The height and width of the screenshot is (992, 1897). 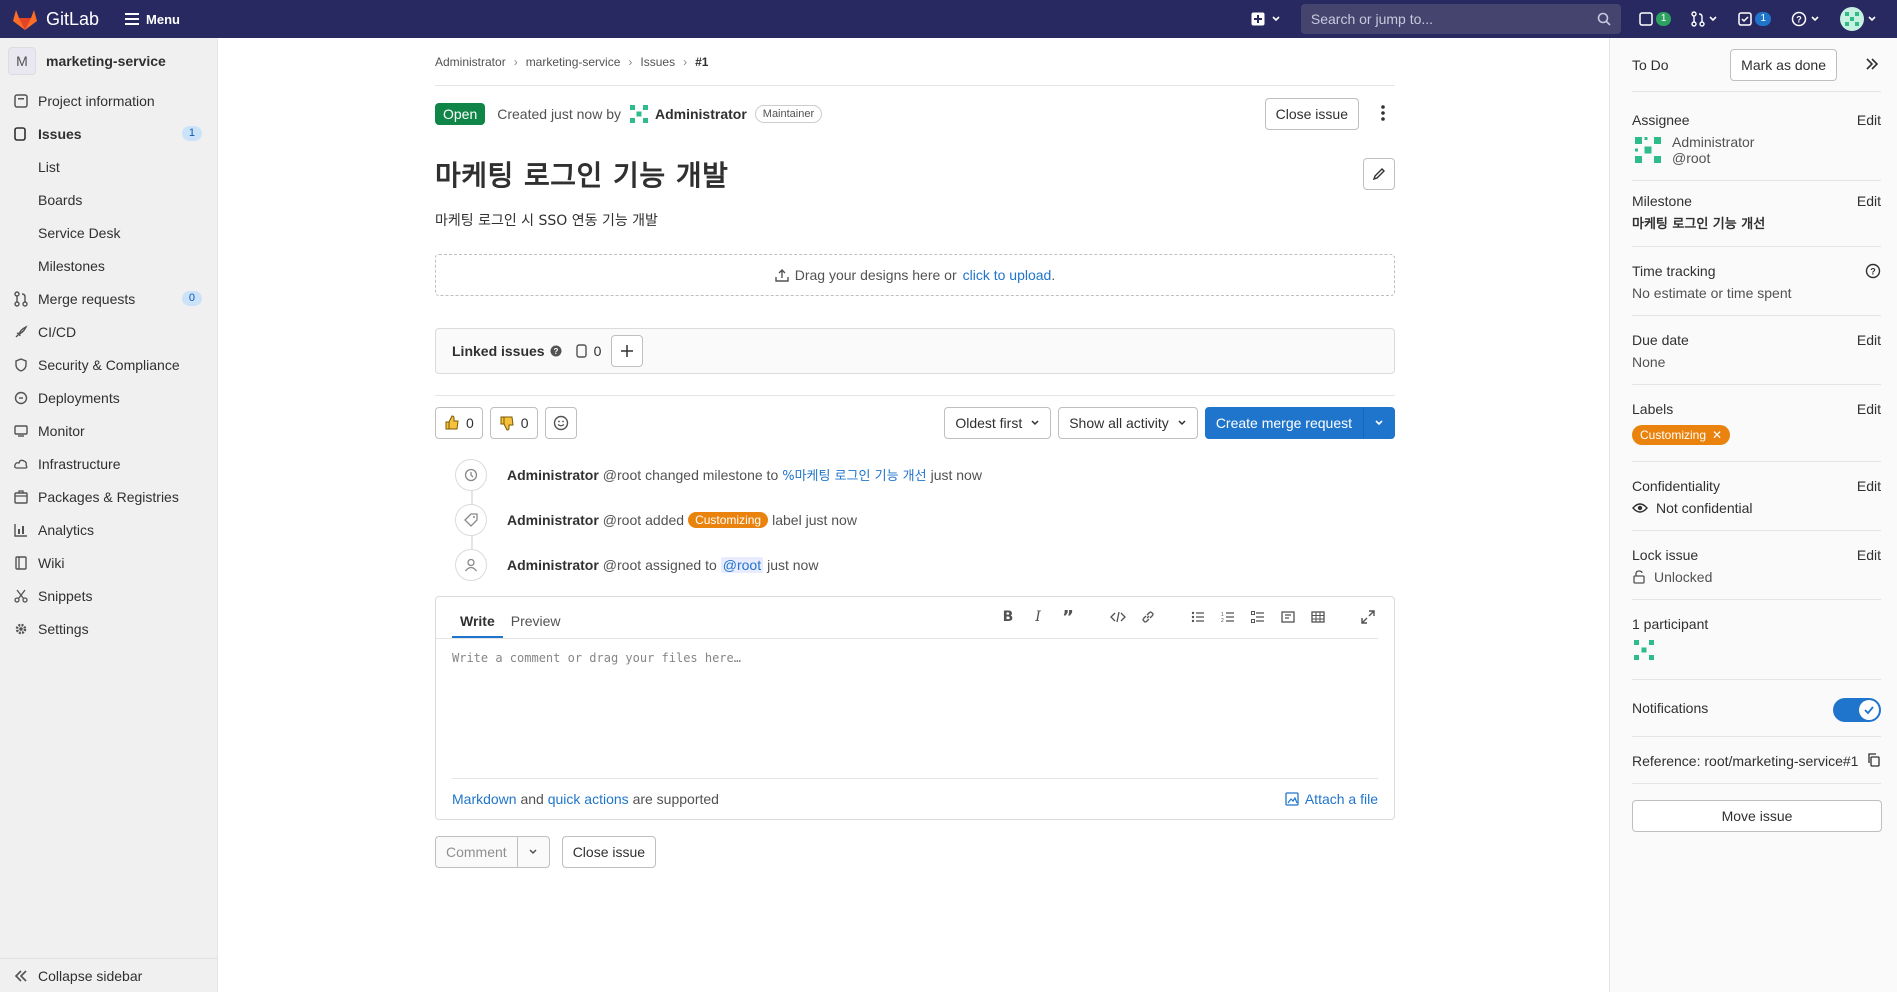 I want to click on menu-button: Menu, so click(x=152, y=19).